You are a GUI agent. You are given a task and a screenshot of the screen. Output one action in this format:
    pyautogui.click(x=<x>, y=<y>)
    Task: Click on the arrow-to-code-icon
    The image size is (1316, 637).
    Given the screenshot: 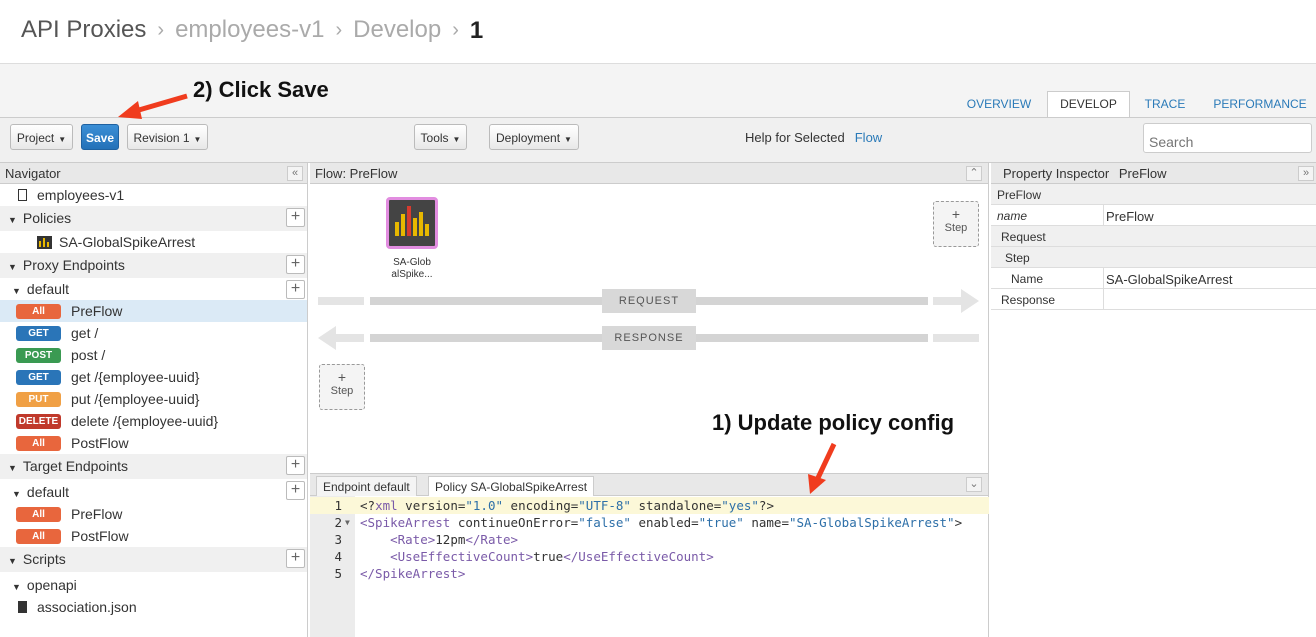 What is the action you would take?
    pyautogui.click(x=822, y=468)
    